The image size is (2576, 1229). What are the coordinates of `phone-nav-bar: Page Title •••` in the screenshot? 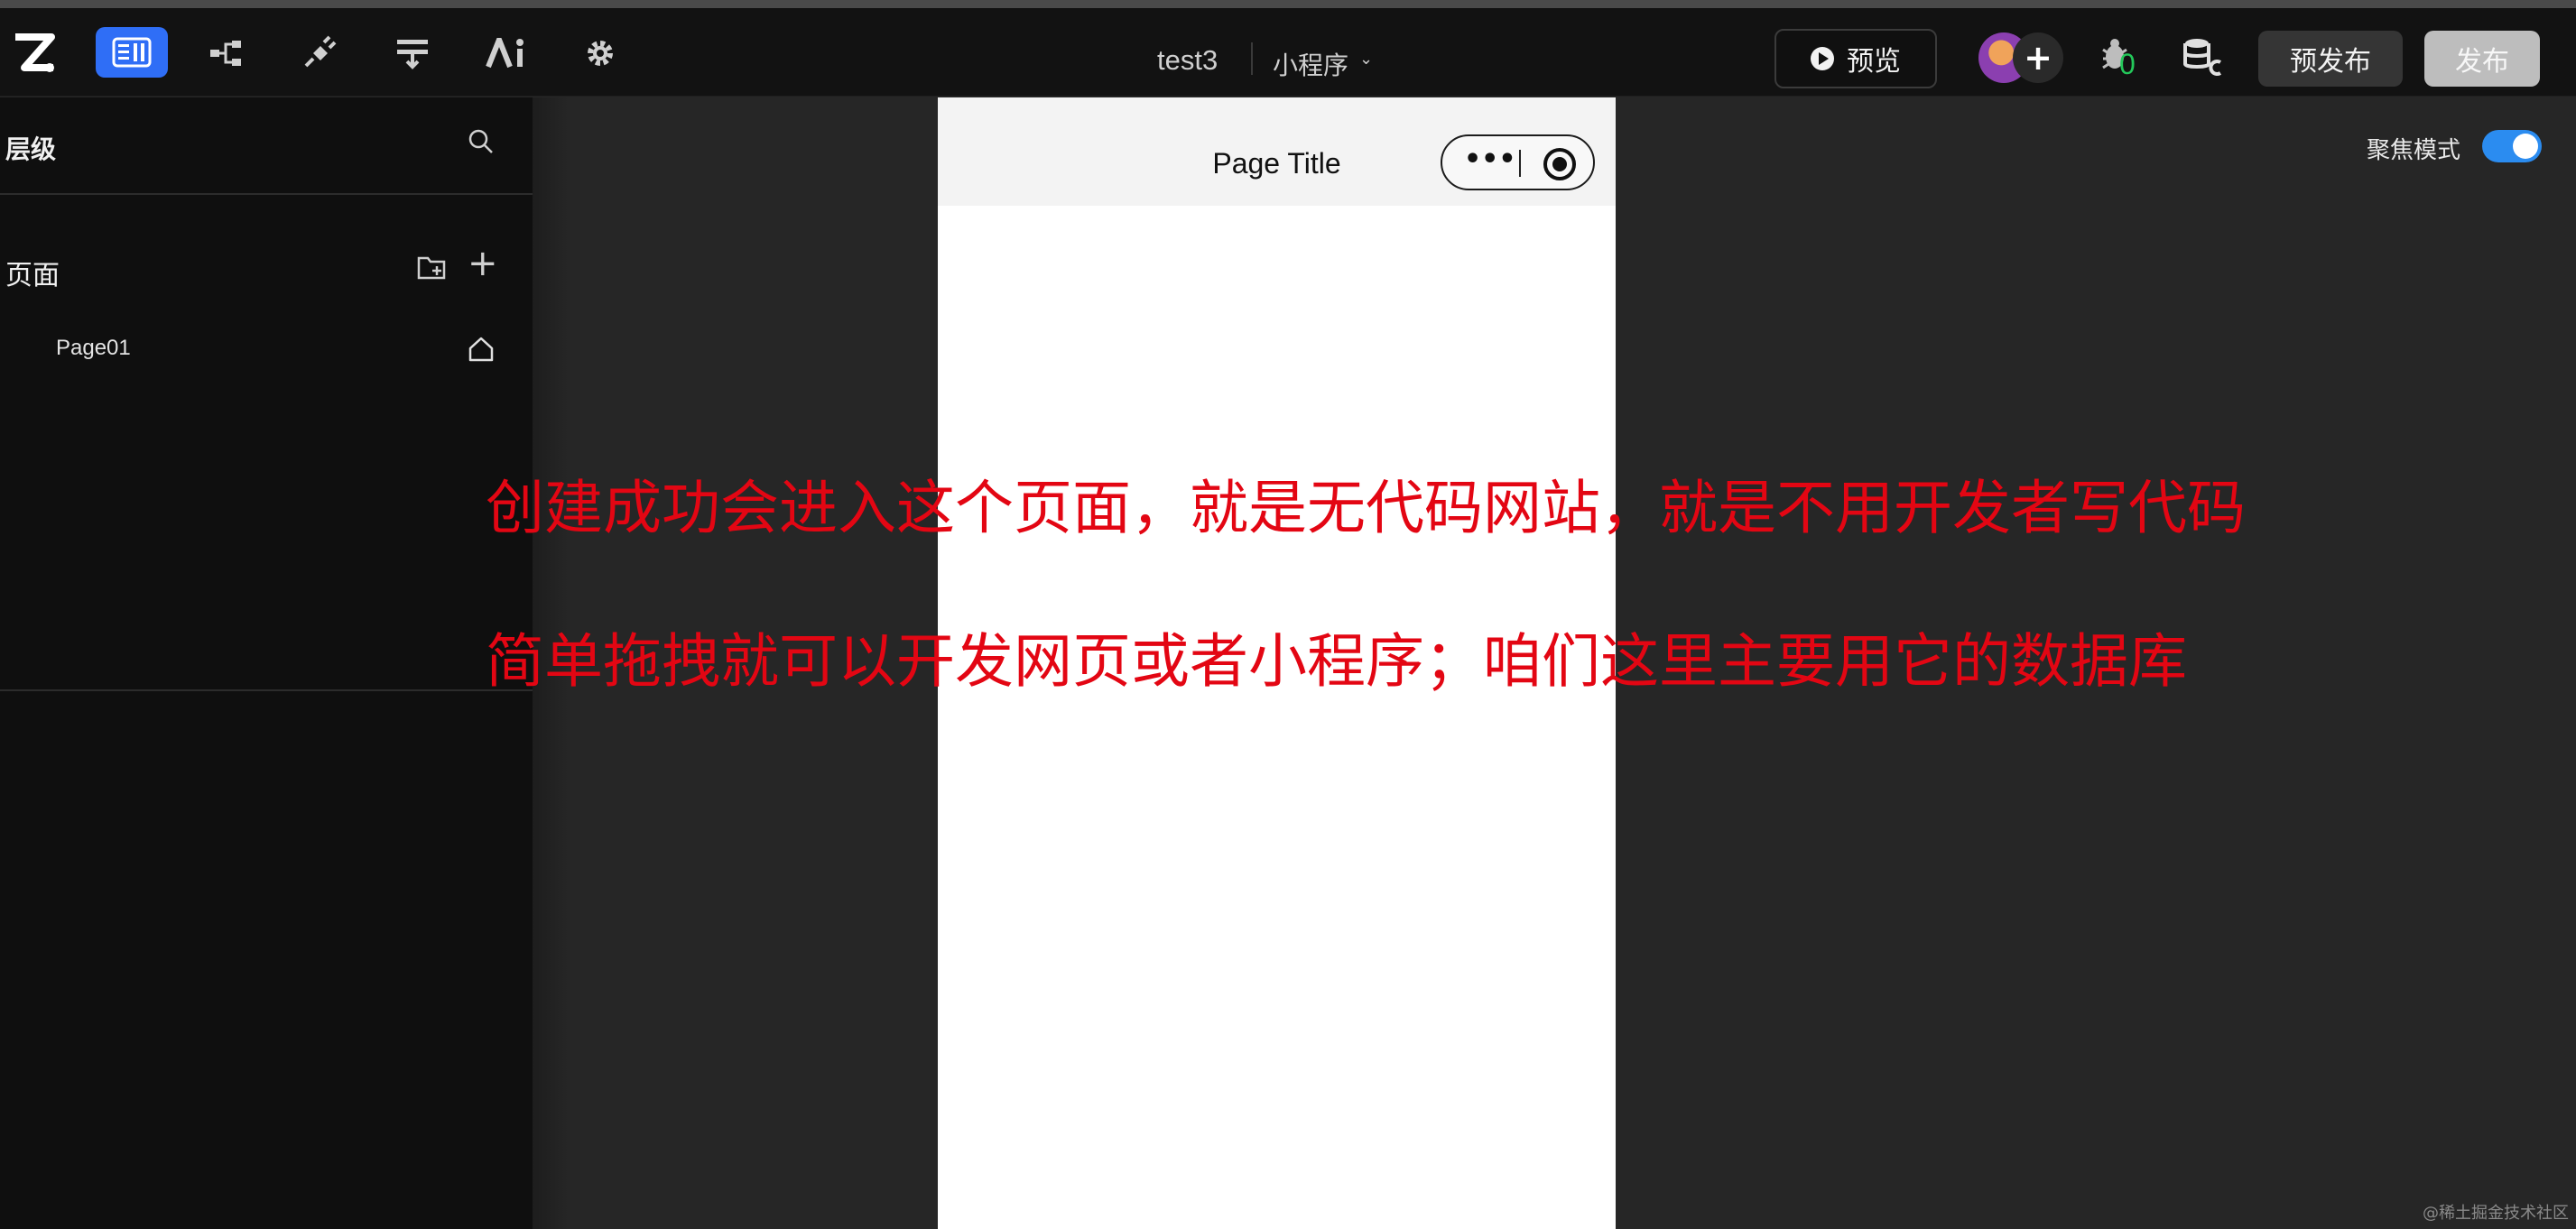 It's located at (1277, 151).